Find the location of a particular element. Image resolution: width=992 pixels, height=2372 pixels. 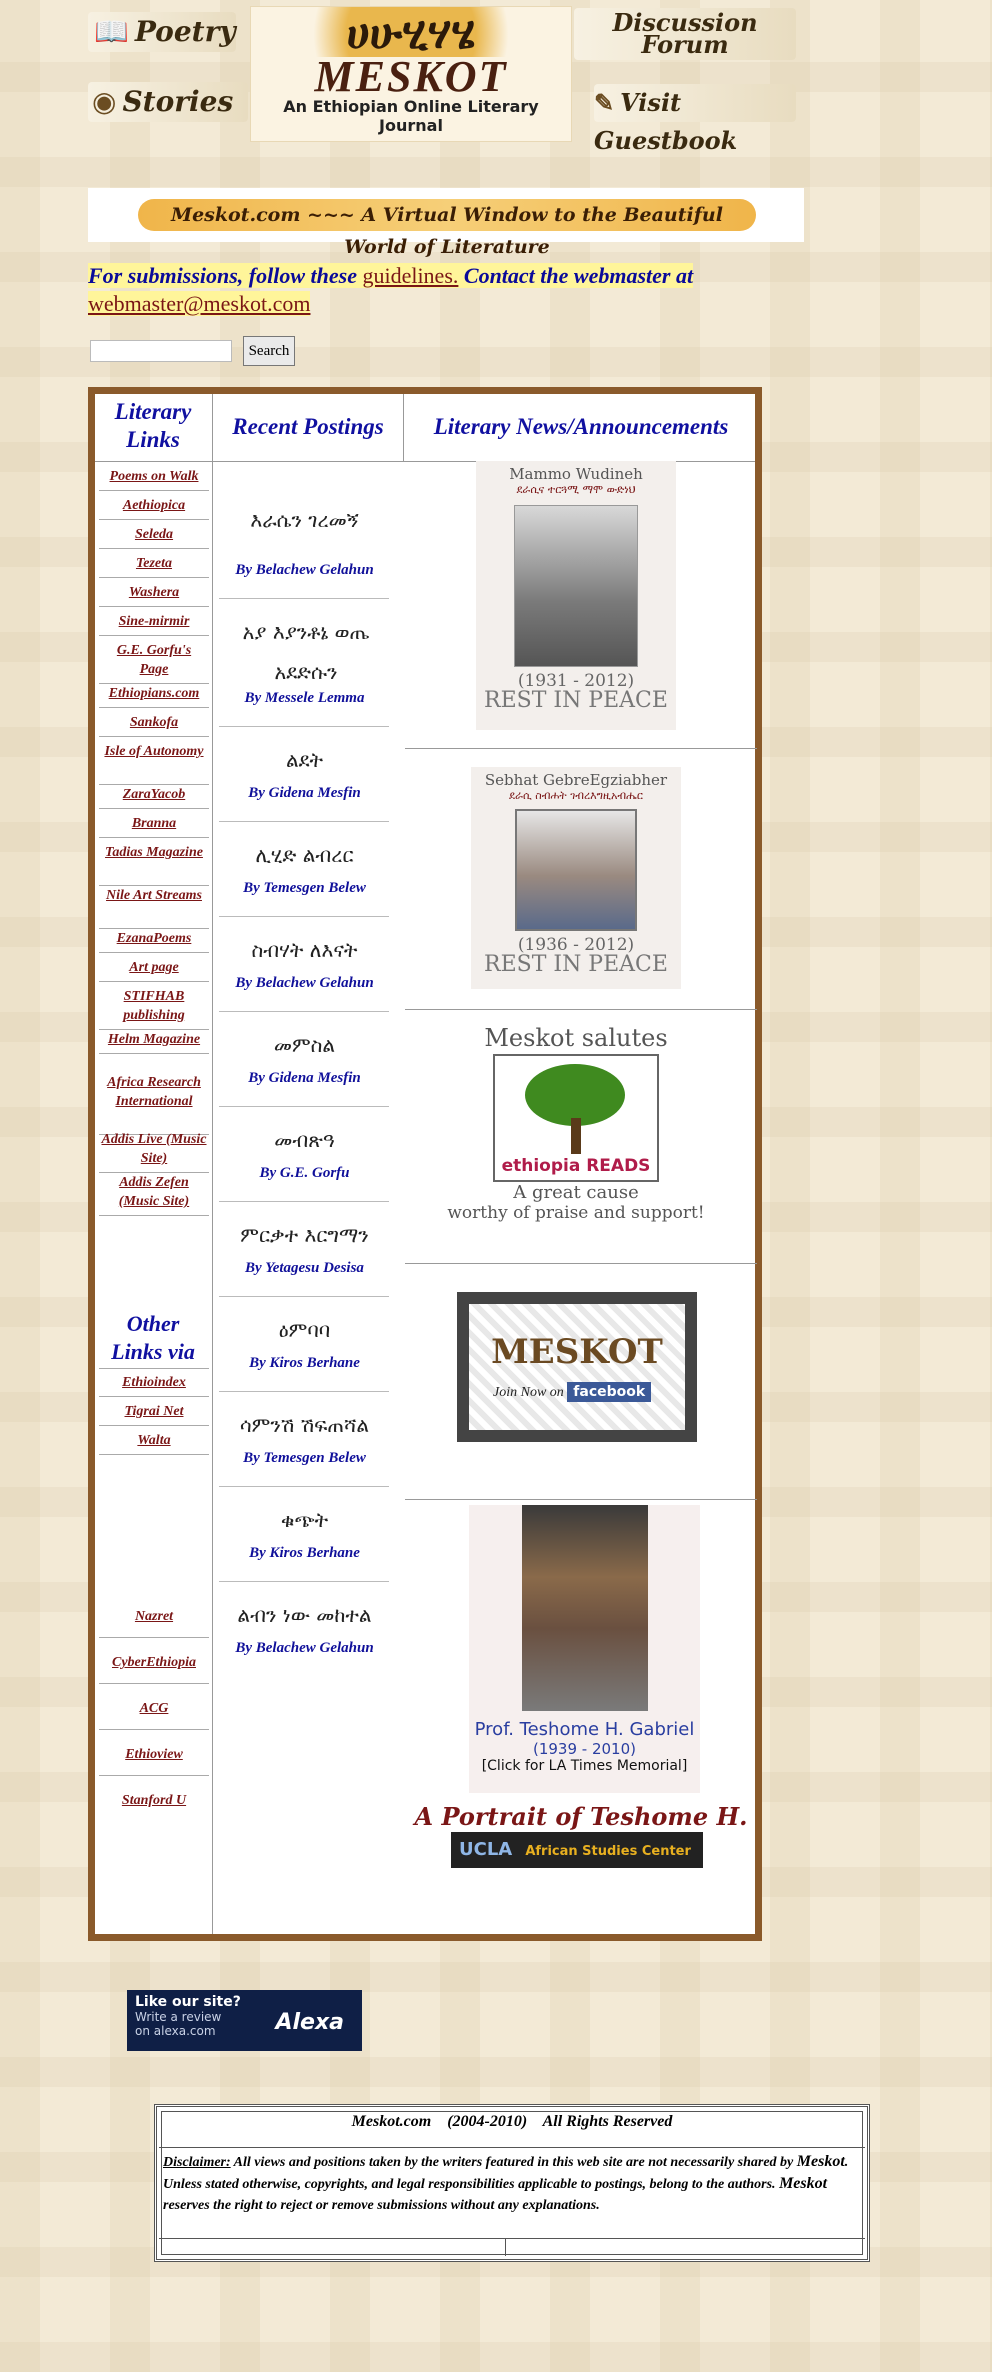

other-link-item: Tigrai Net is located at coordinates (154, 1411).